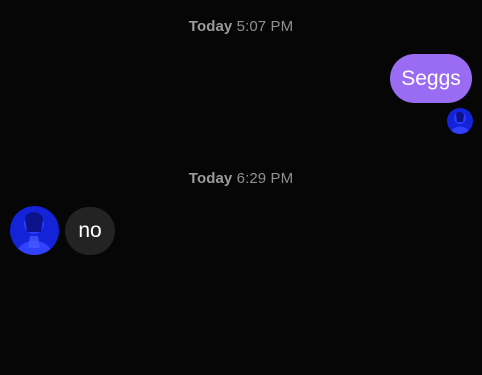 This screenshot has height=375, width=482. I want to click on sender-avatar, so click(460, 121).